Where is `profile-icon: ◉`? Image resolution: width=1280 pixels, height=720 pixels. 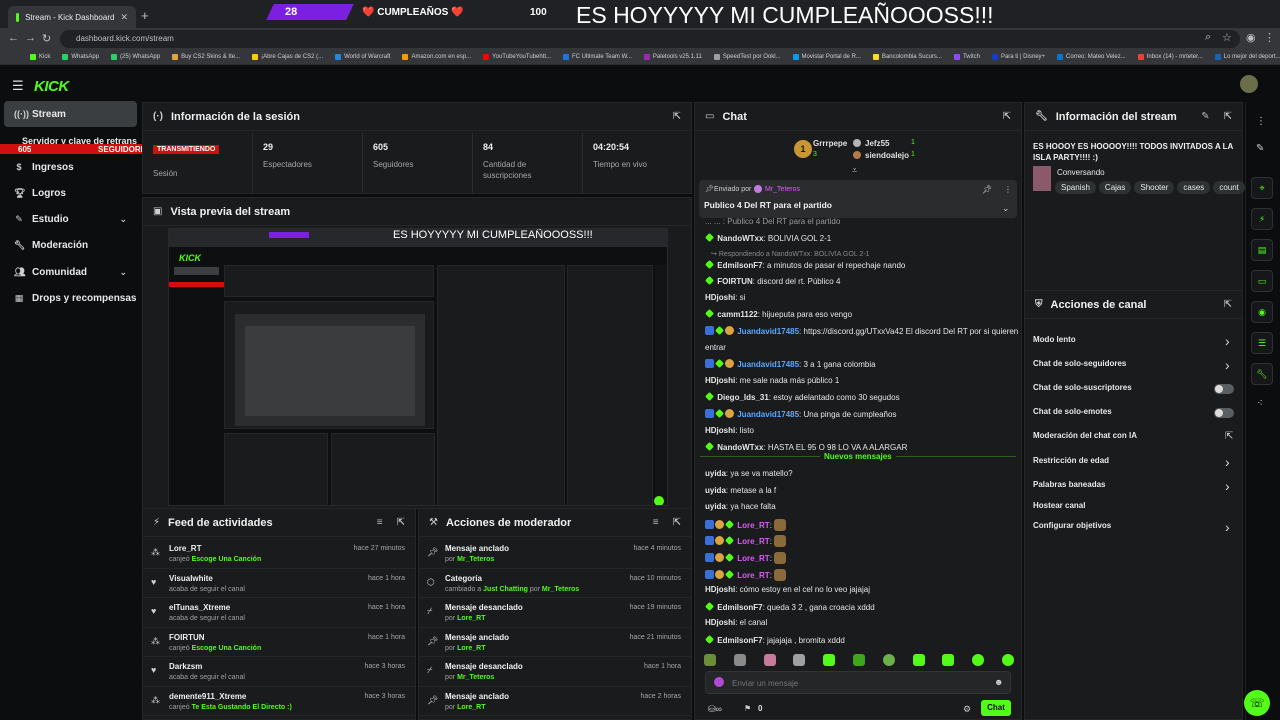
profile-icon: ◉ is located at coordinates (1251, 37).